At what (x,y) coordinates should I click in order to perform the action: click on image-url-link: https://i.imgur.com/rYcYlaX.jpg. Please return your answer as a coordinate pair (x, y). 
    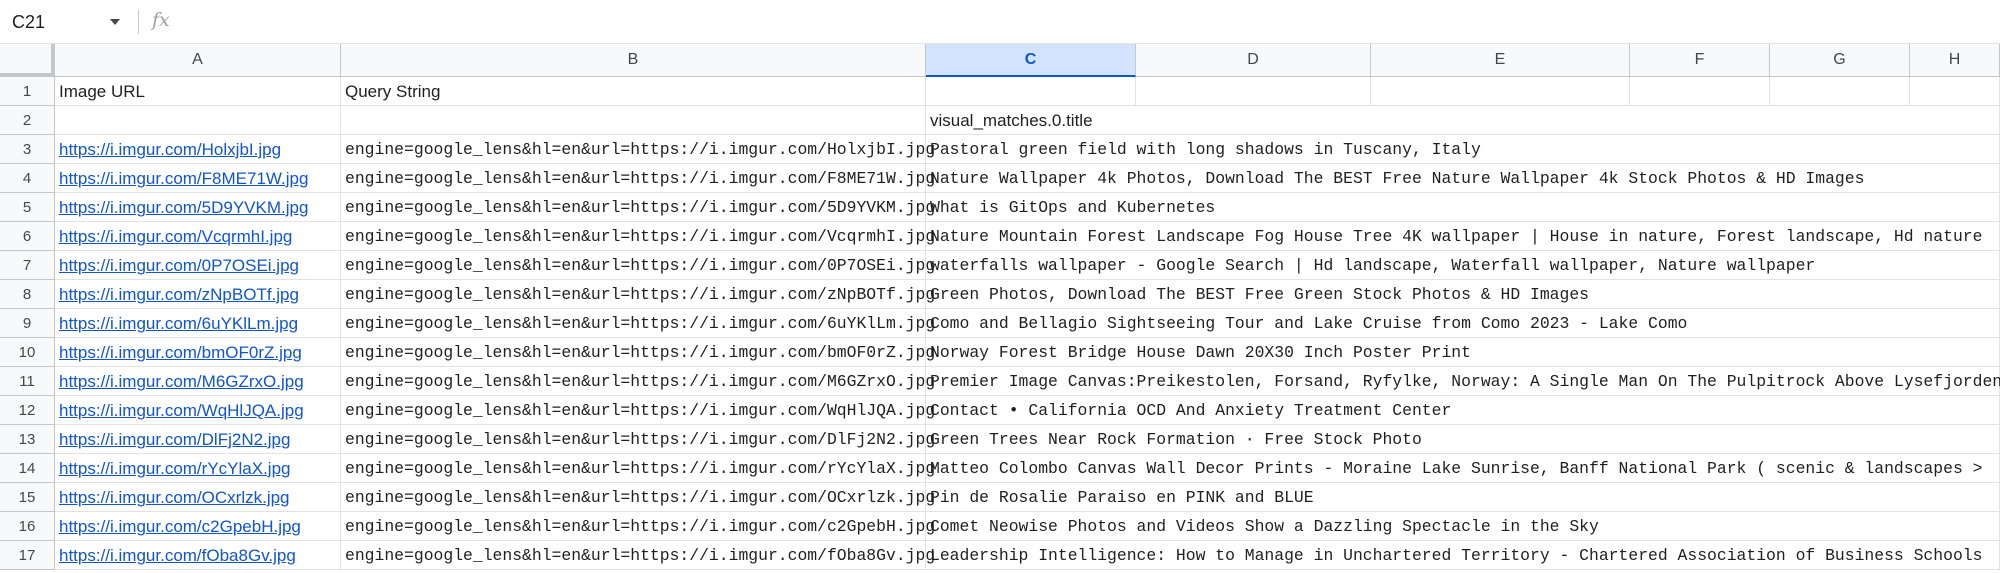
    Looking at the image, I should click on (174, 468).